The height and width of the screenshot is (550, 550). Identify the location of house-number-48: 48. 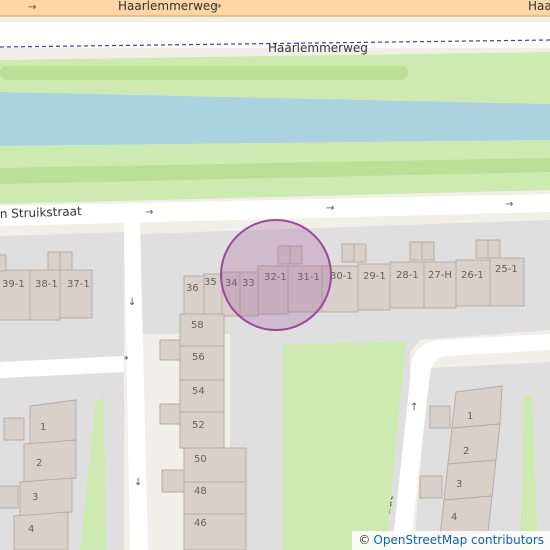
(200, 491).